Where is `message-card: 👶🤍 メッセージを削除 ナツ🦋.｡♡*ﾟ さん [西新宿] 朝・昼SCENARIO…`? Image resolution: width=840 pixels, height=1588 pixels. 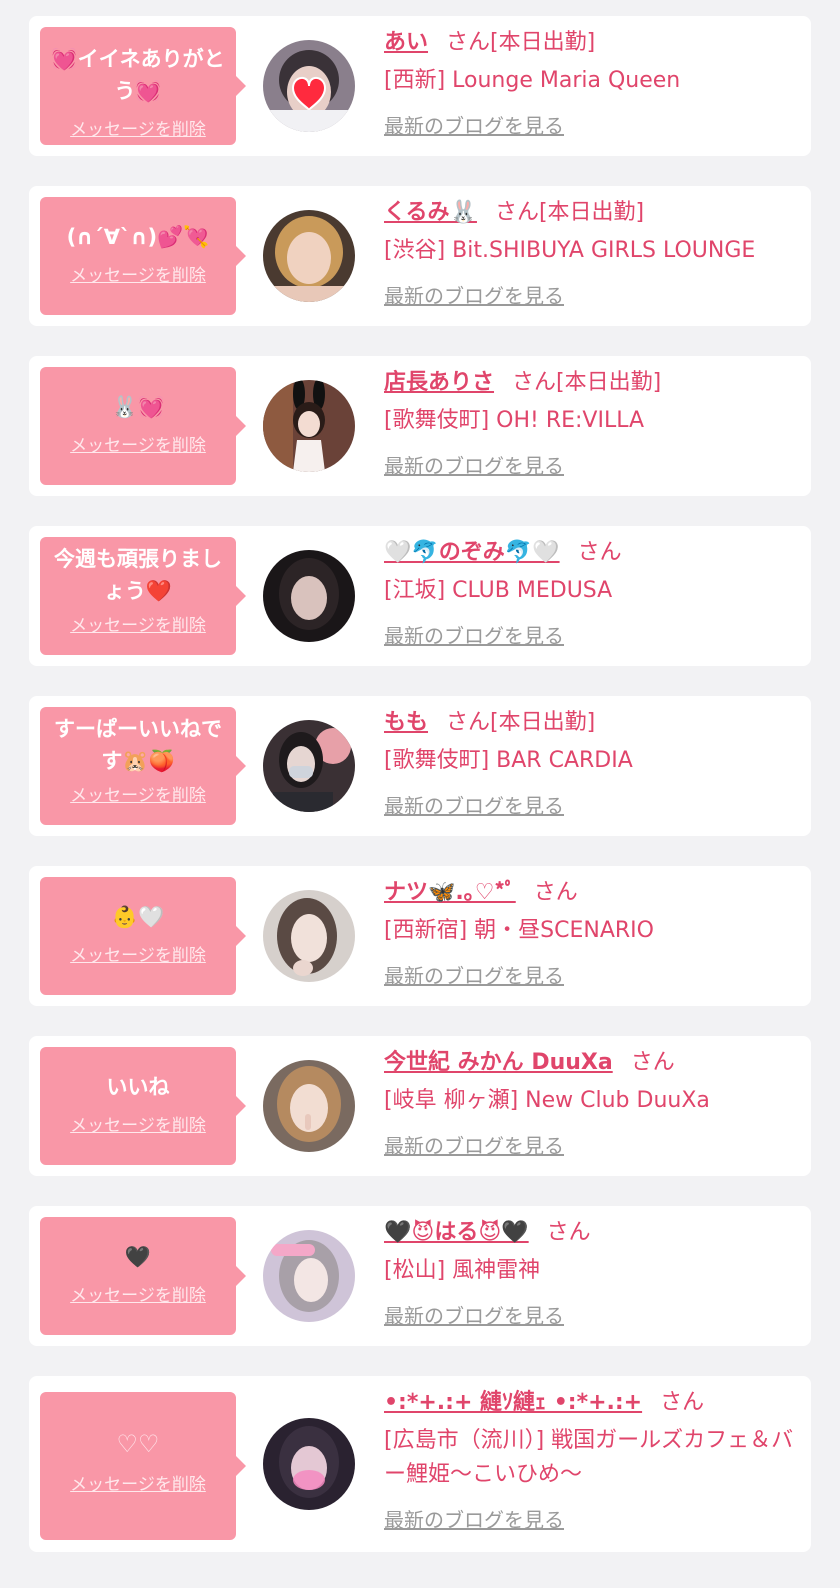 message-card: 👶🤍 メッセージを削除 ナツ🦋.｡♡*ﾟ さん [西新宿] 朝・昼SCENARIO… is located at coordinates (420, 936).